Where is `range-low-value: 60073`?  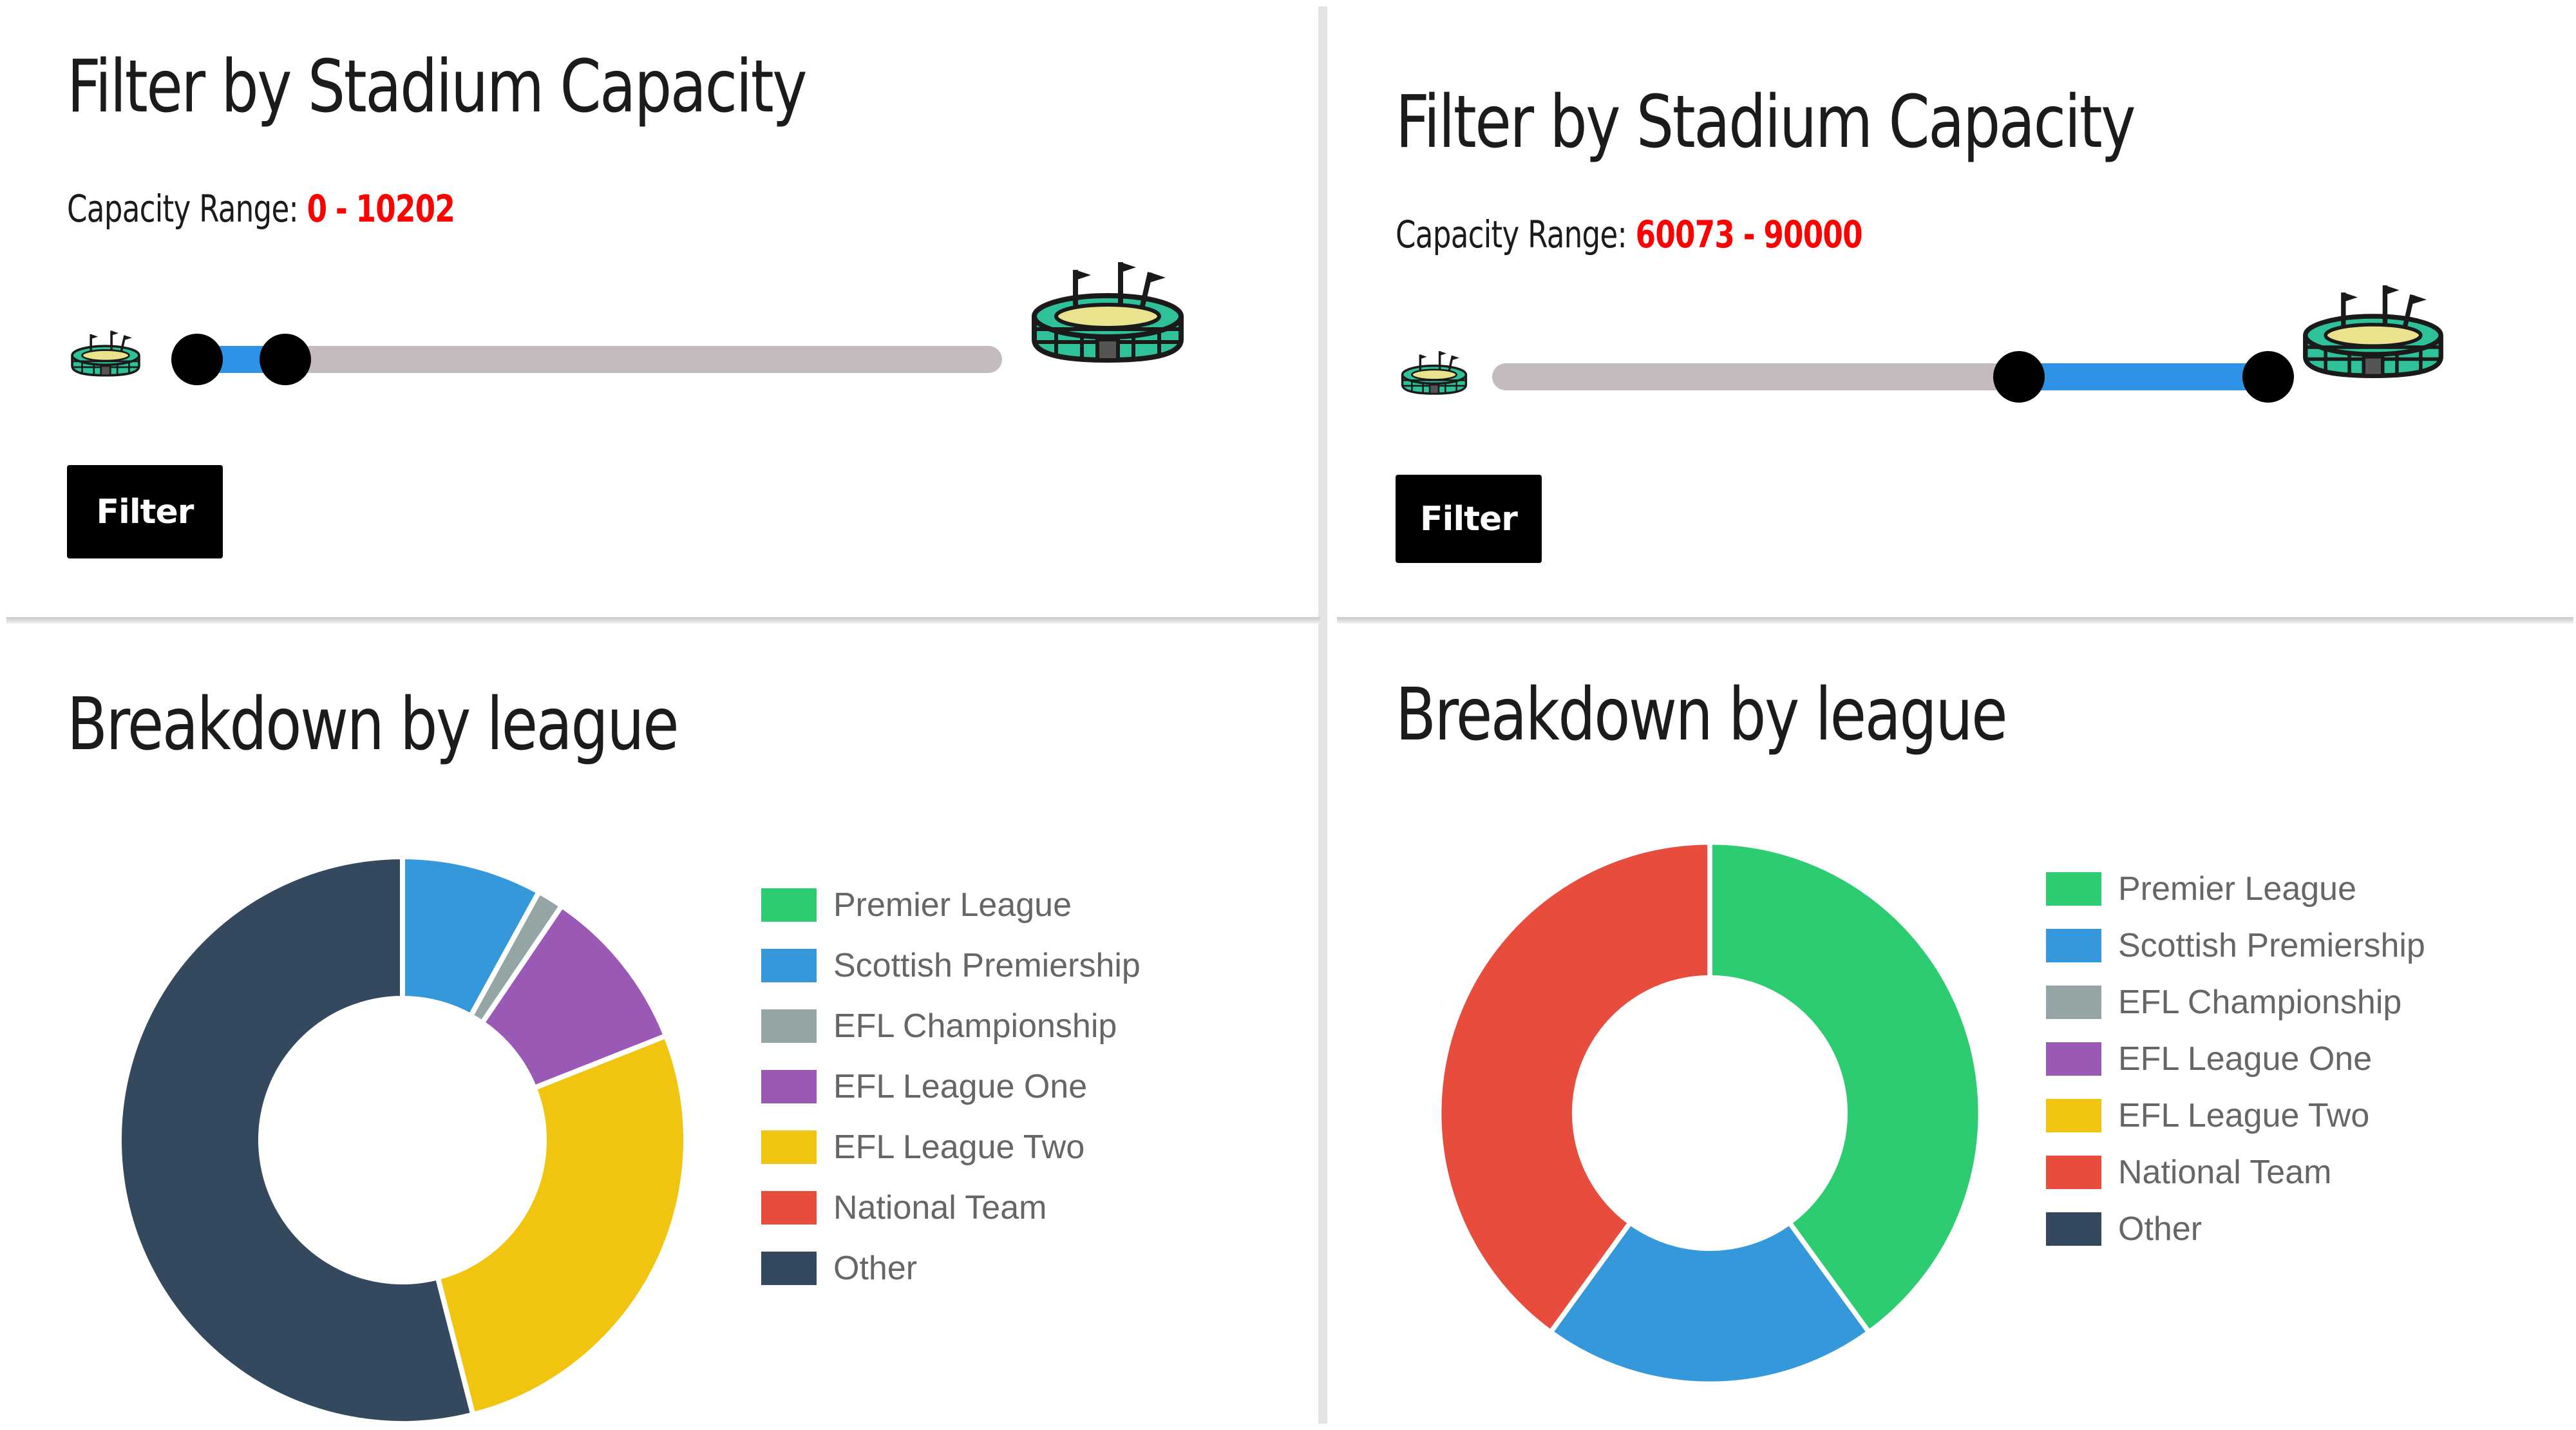
range-low-value: 60073 is located at coordinates (1685, 234).